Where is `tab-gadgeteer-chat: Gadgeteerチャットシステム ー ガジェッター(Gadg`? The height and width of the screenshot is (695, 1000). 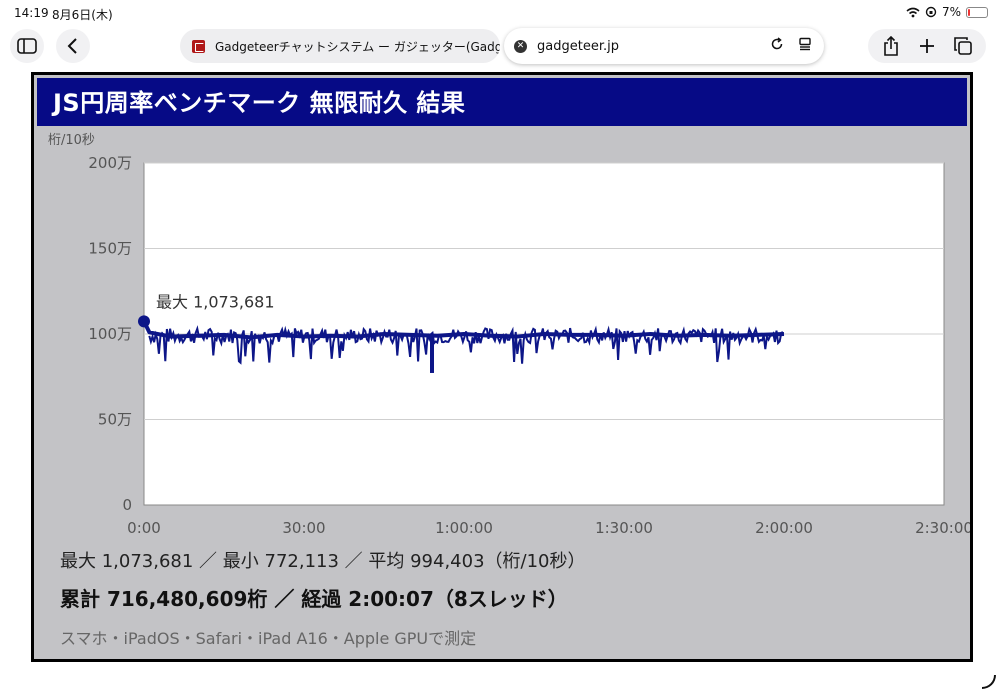 tab-gadgeteer-chat: Gadgeteerチャットシステム ー ガジェッター(Gadg is located at coordinates (340, 46).